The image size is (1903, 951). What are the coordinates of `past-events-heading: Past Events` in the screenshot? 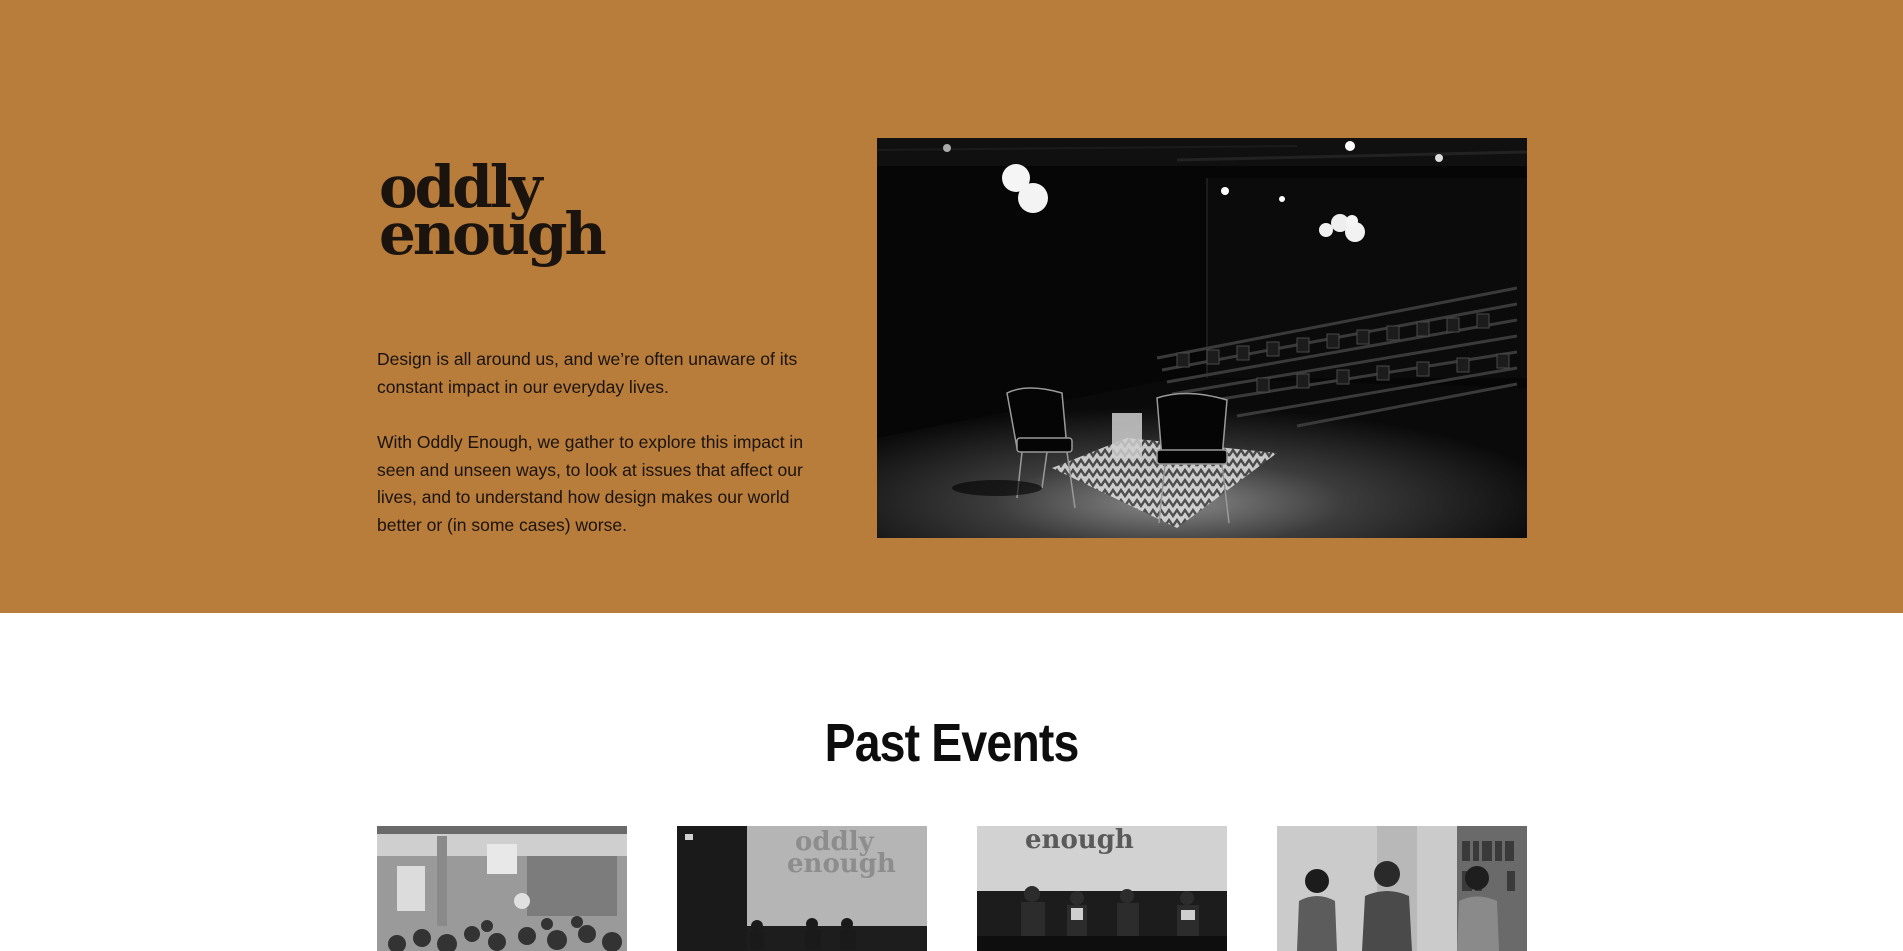 It's located at (952, 743).